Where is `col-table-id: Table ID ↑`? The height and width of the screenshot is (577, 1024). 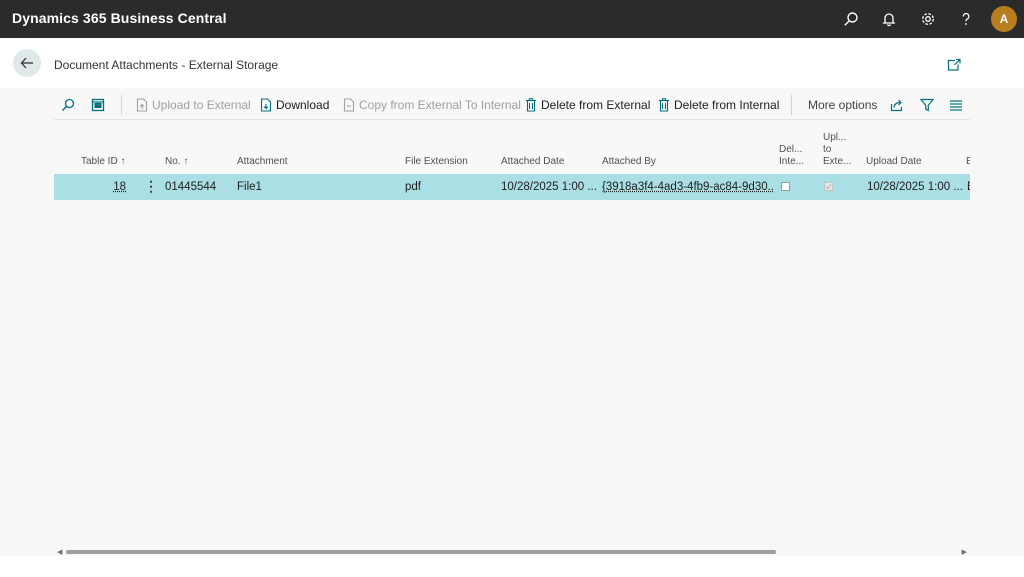
col-table-id: Table ID ↑ is located at coordinates (103, 162).